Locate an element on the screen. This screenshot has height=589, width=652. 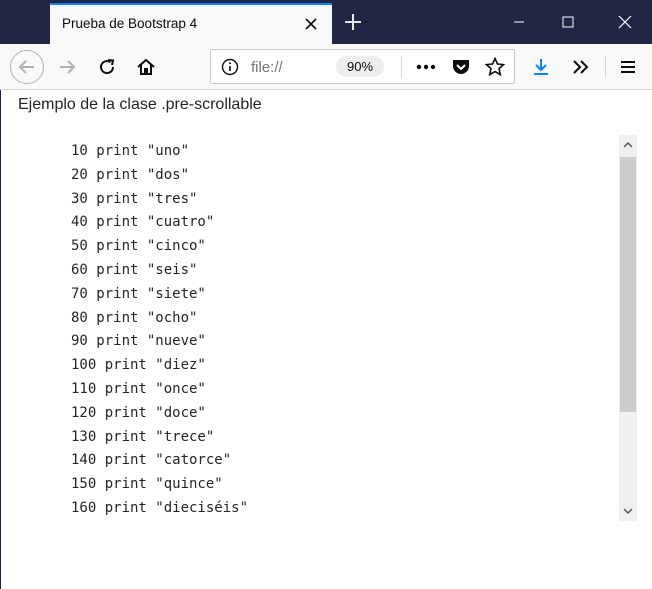
reload-button is located at coordinates (107, 67).